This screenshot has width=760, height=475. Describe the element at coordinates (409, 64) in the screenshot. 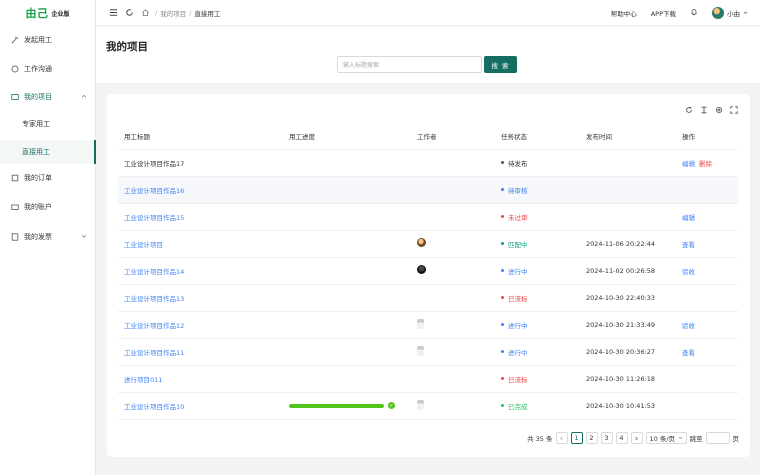

I see `search-input: 输入标题搜索` at that location.